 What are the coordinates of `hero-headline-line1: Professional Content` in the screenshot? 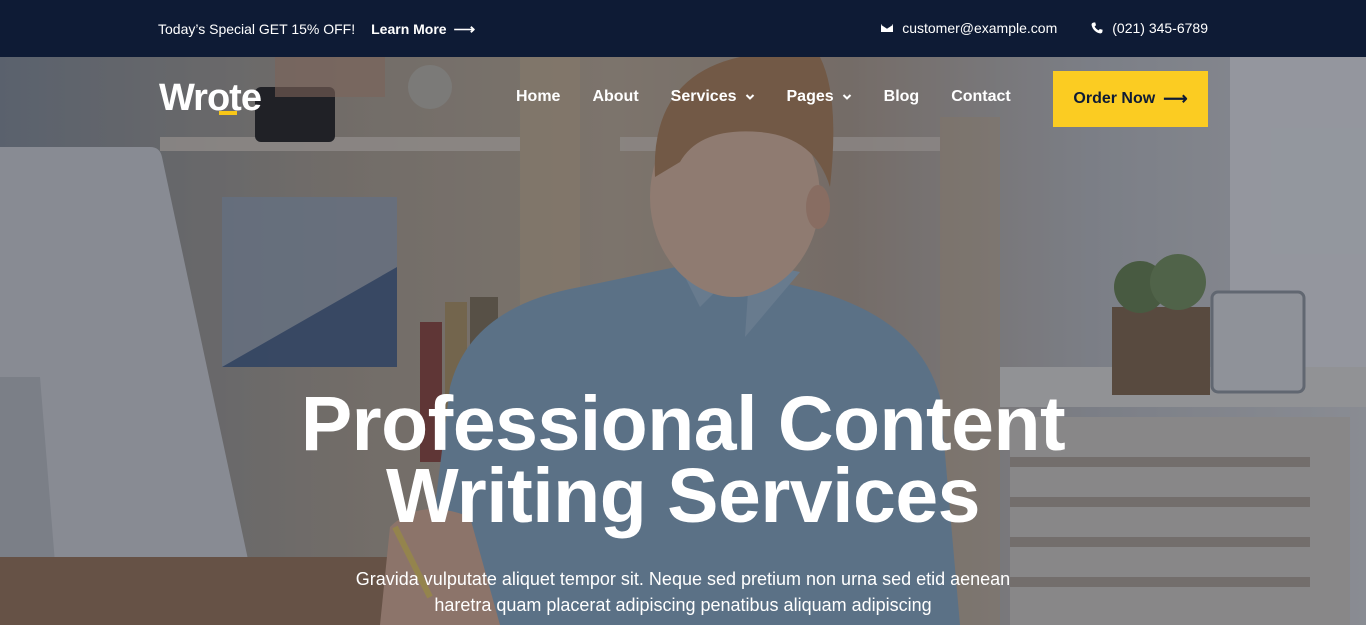 It's located at (683, 424).